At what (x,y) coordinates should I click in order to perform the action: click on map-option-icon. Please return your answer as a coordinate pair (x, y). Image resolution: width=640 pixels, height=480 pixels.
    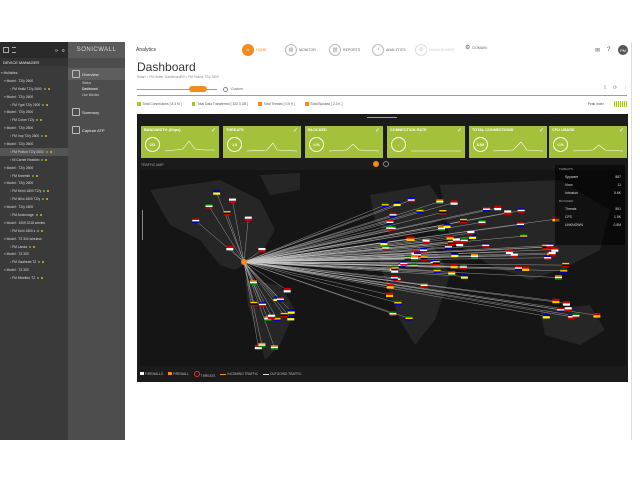
    Looking at the image, I should click on (386, 164).